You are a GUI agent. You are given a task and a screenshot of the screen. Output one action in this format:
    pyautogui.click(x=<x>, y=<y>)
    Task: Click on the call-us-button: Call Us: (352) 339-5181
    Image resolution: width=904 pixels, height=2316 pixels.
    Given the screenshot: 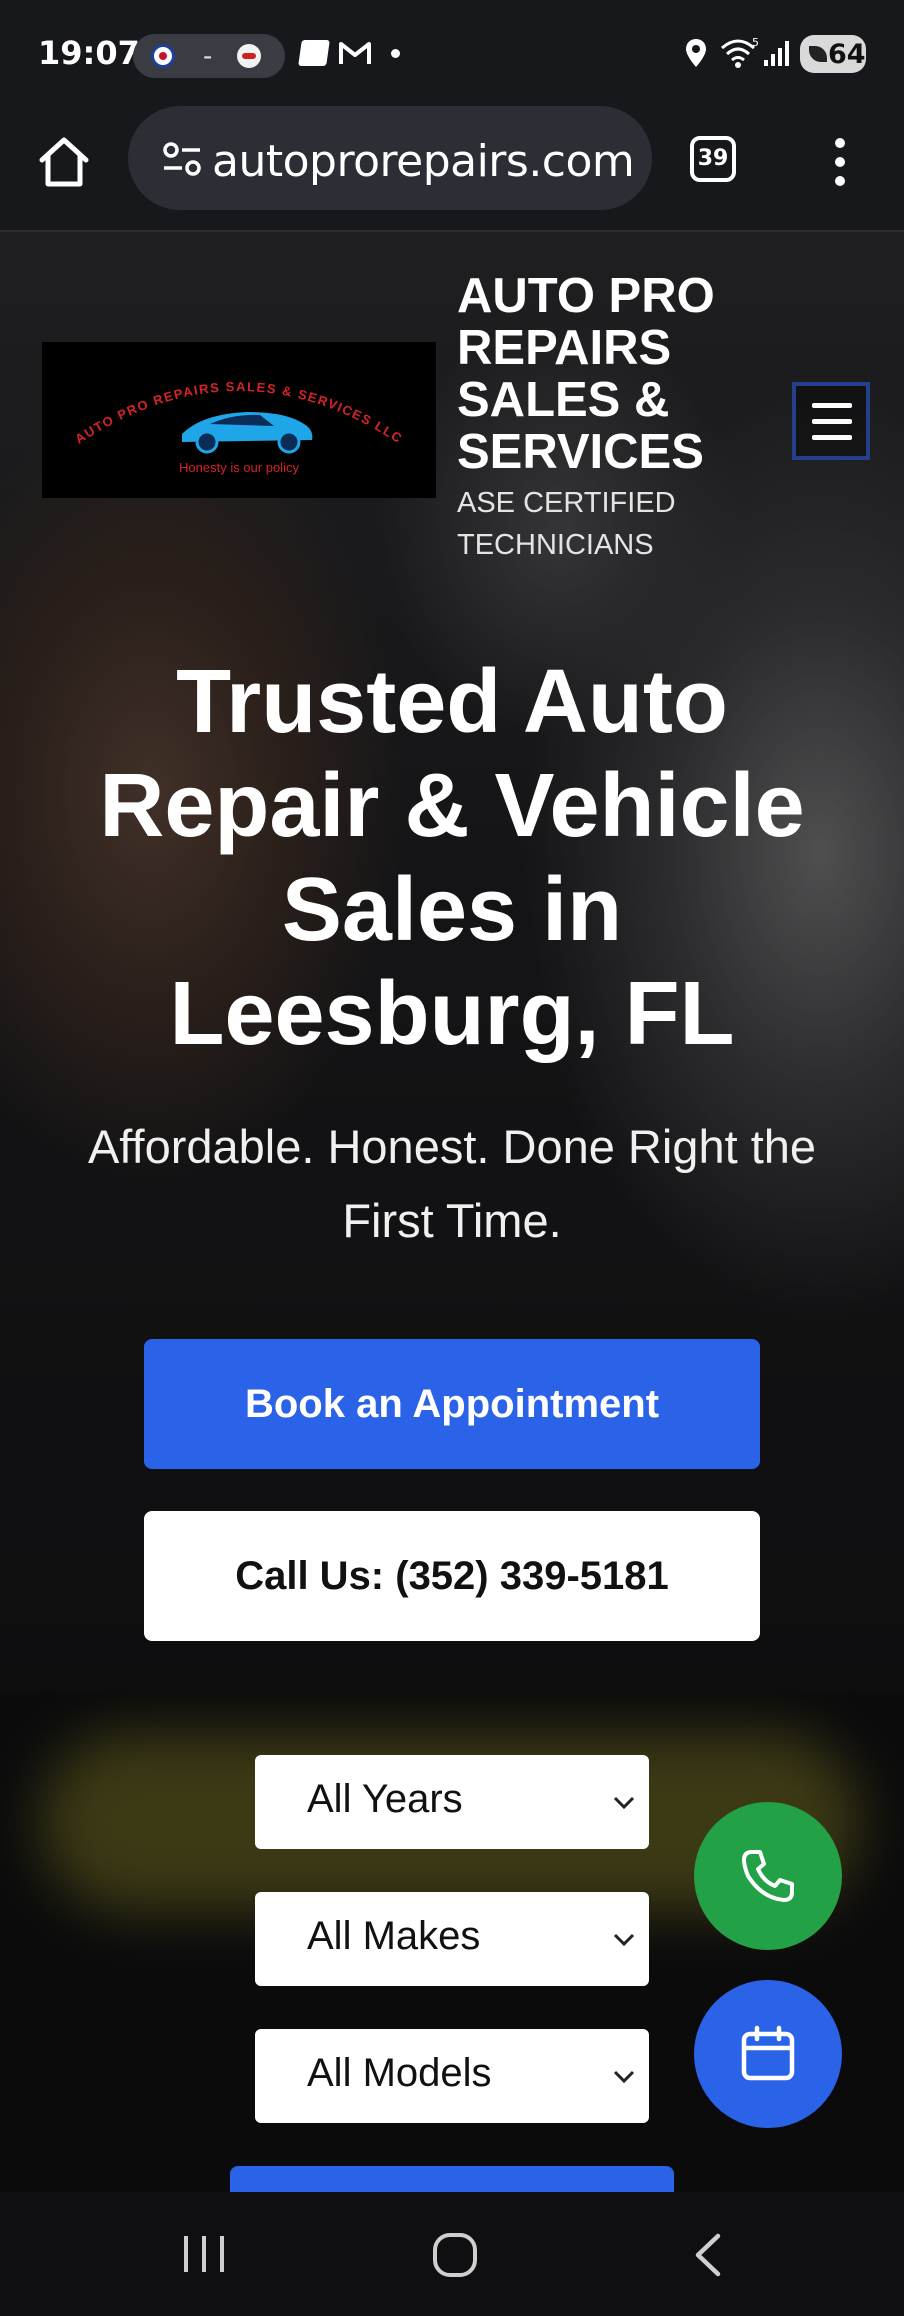 What is the action you would take?
    pyautogui.click(x=452, y=1576)
    